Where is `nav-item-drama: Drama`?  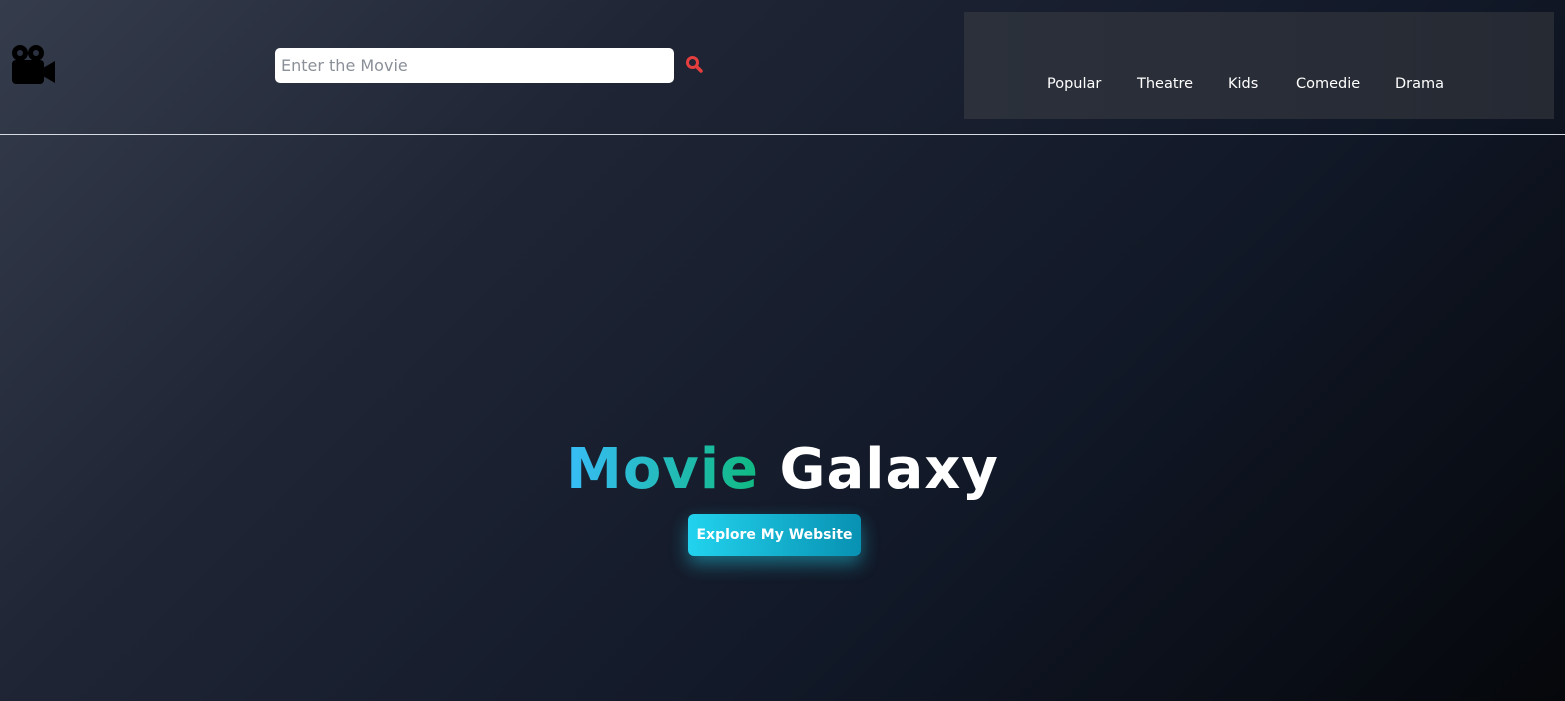
nav-item-drama: Drama is located at coordinates (1419, 84).